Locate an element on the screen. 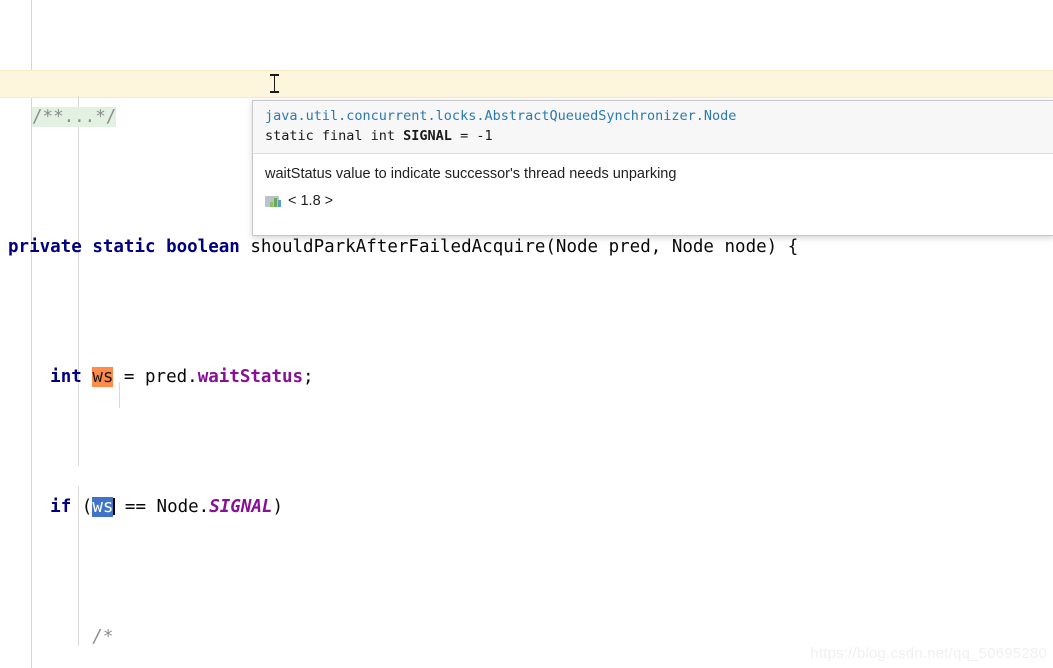 The height and width of the screenshot is (668, 1053). signature-prefix: static final int is located at coordinates (334, 136).